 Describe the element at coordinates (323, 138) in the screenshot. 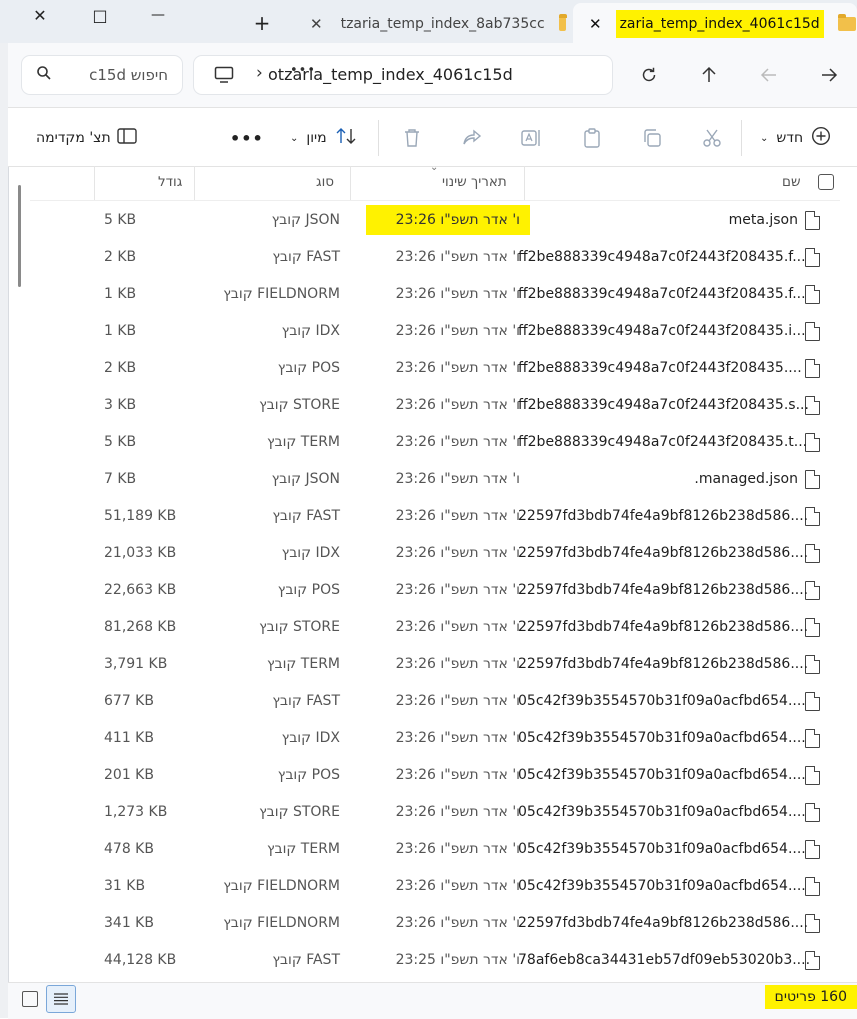

I see `sort-button: ⌄ מיון` at that location.